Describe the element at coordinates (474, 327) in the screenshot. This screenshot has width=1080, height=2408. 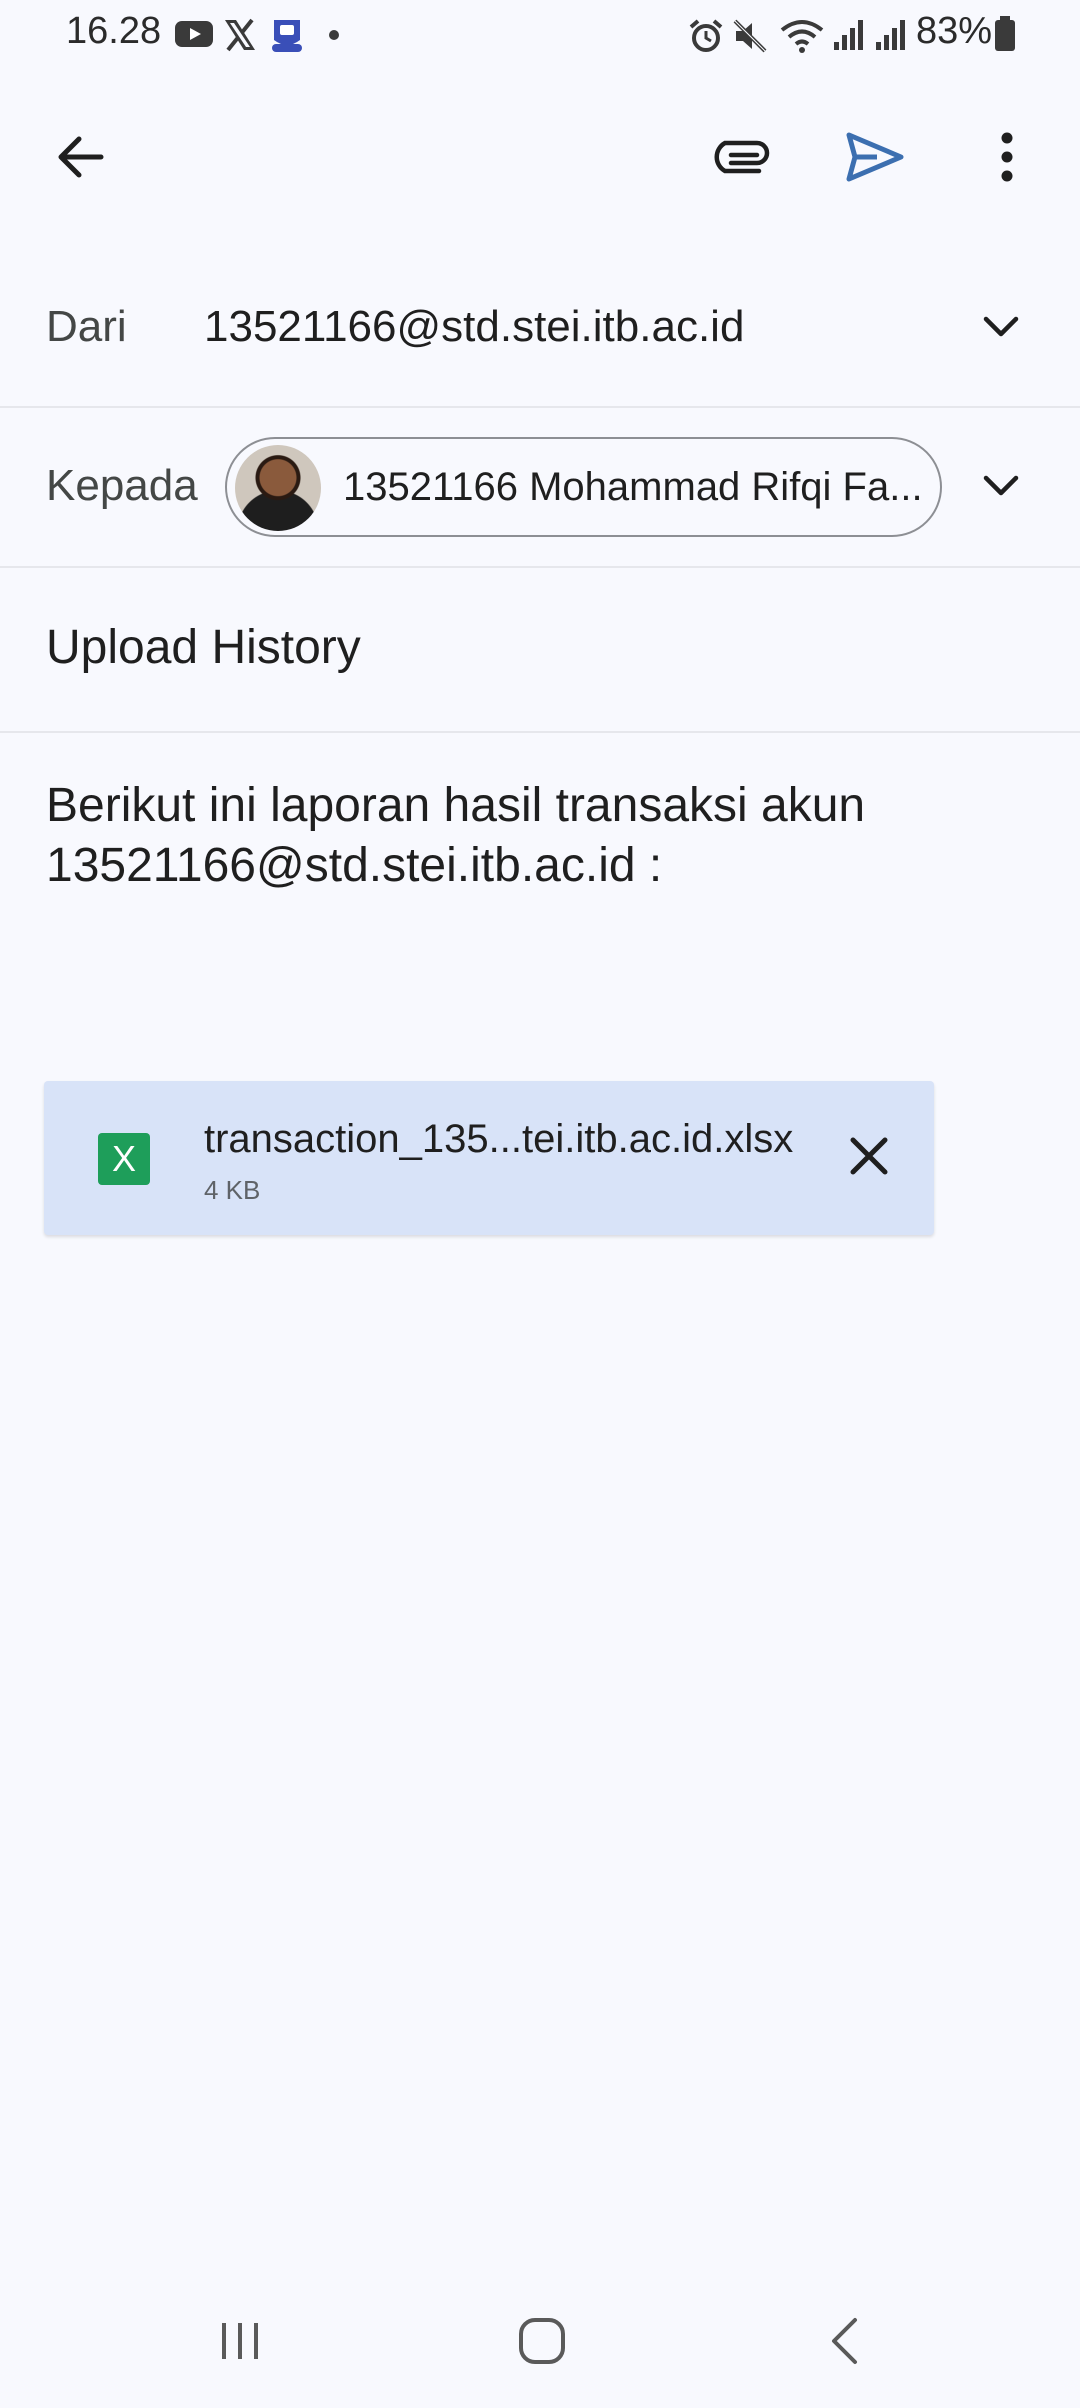
I see `from-field: 13521166@std.stei.itb.ac.id` at that location.